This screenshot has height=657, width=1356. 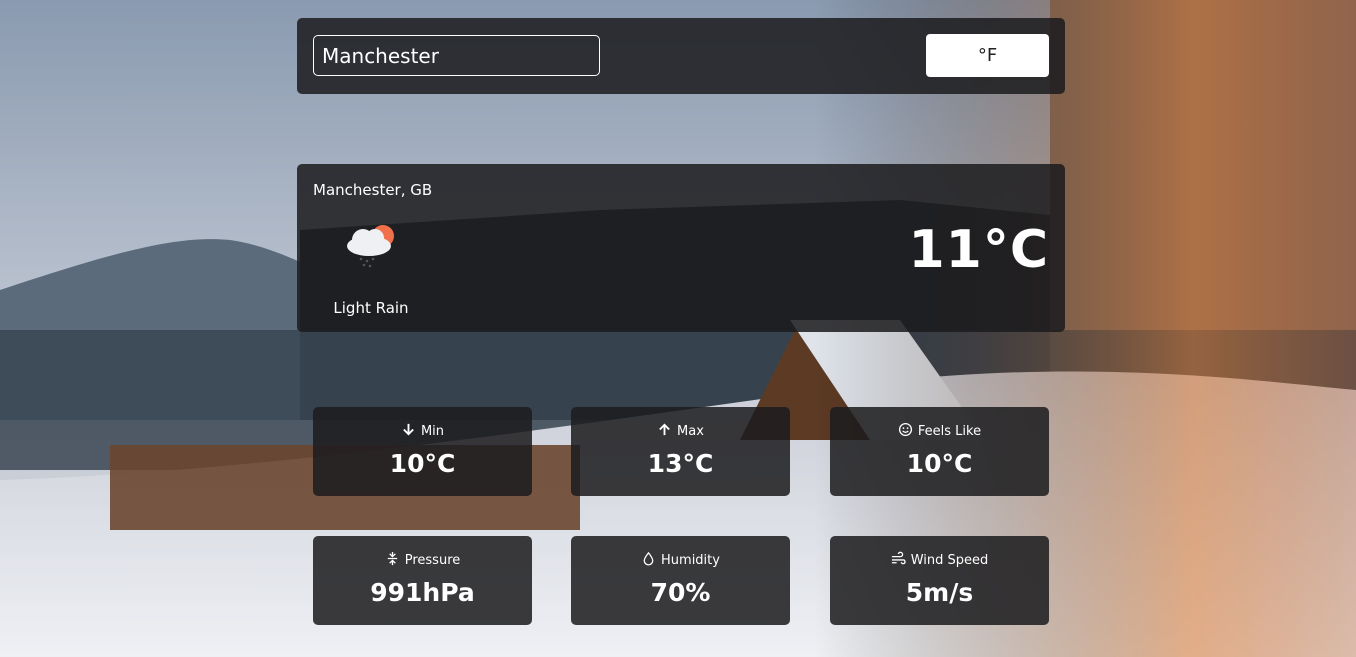 I want to click on smile-icon, so click(x=905, y=431).